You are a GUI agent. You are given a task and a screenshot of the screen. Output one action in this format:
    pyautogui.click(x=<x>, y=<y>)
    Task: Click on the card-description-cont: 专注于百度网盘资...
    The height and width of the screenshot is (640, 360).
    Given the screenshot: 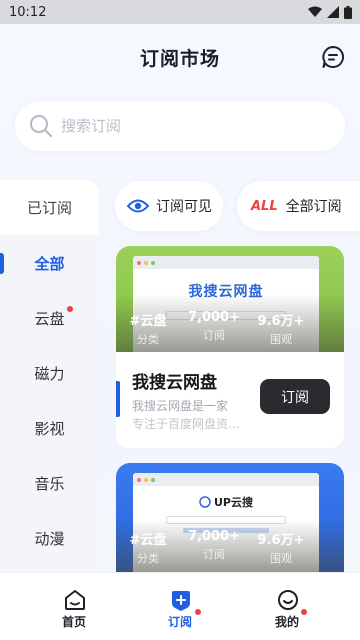 What is the action you would take?
    pyautogui.click(x=186, y=424)
    